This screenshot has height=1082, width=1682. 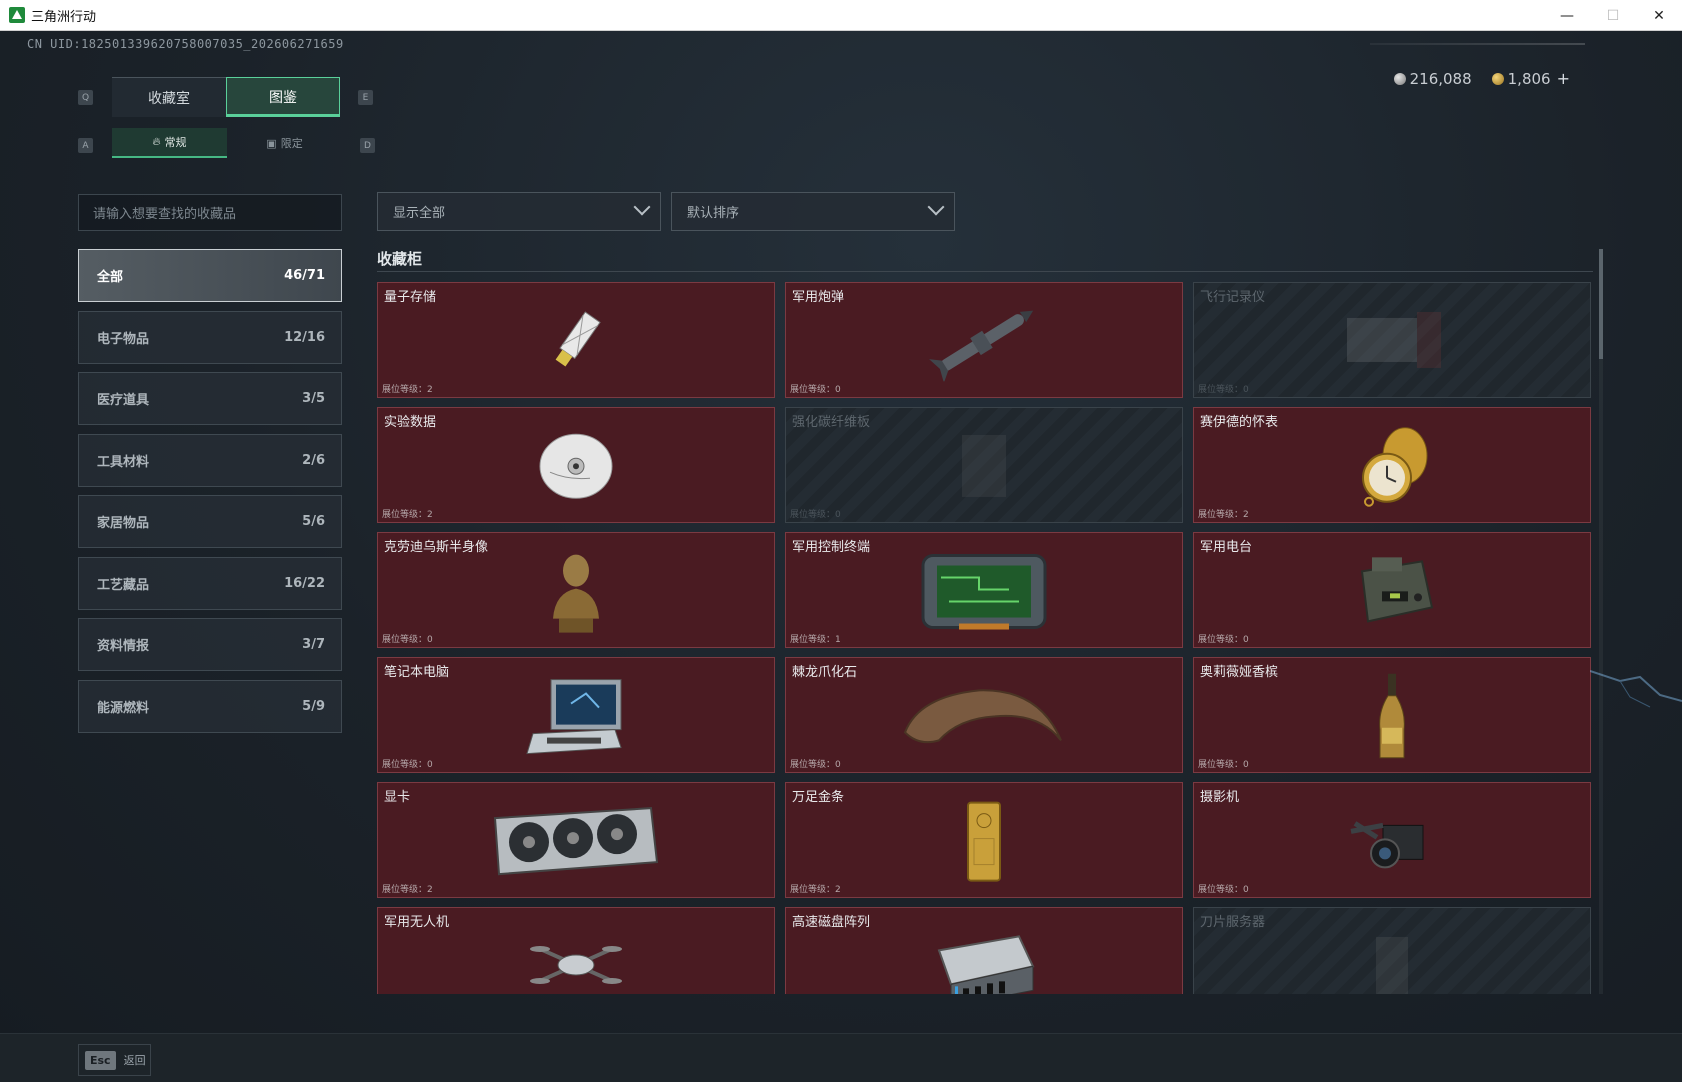 What do you see at coordinates (815, 640) in the screenshot?
I see `display-level: 展位等级：1` at bounding box center [815, 640].